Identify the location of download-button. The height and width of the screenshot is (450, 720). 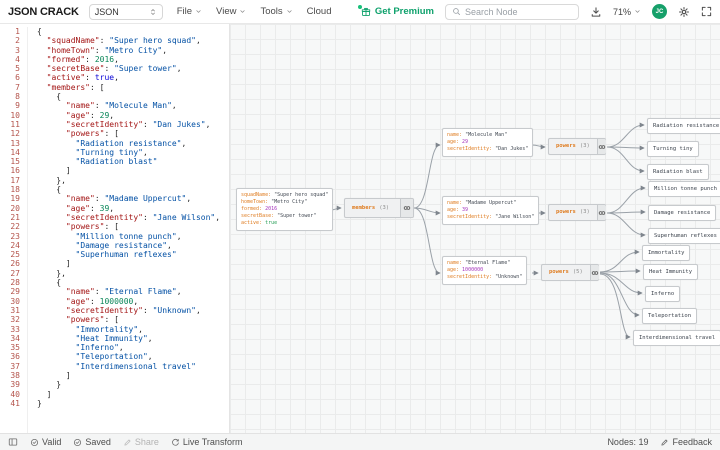
(596, 12).